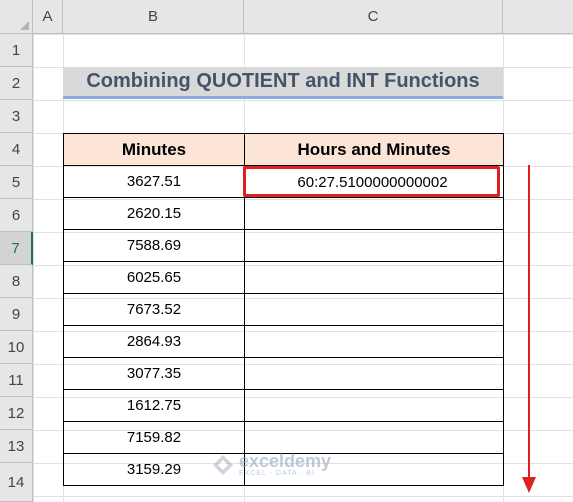 The image size is (573, 502). What do you see at coordinates (16, 314) in the screenshot?
I see `row-header-9: 9` at bounding box center [16, 314].